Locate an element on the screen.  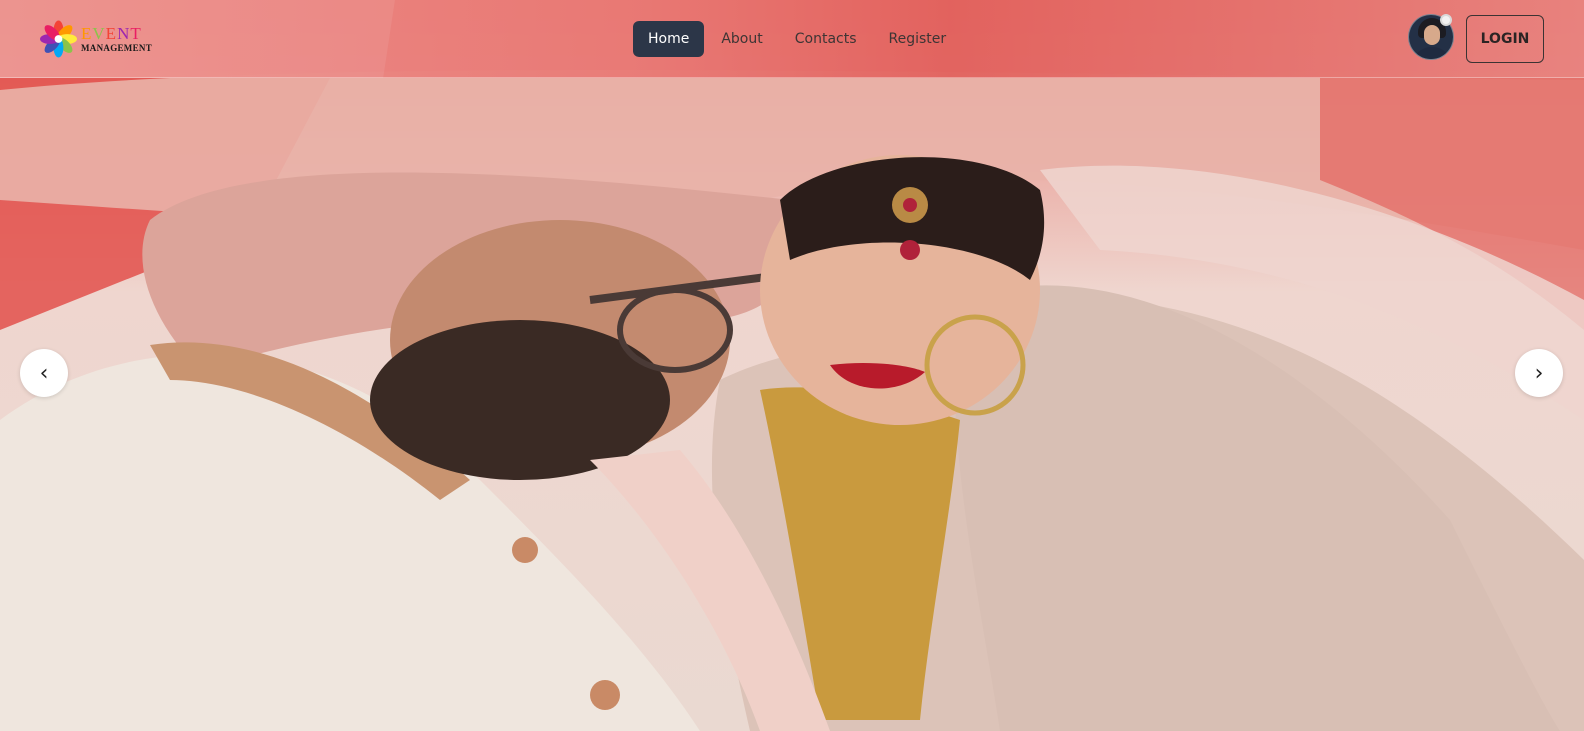
chevron-right-icon: › is located at coordinates (1539, 373).